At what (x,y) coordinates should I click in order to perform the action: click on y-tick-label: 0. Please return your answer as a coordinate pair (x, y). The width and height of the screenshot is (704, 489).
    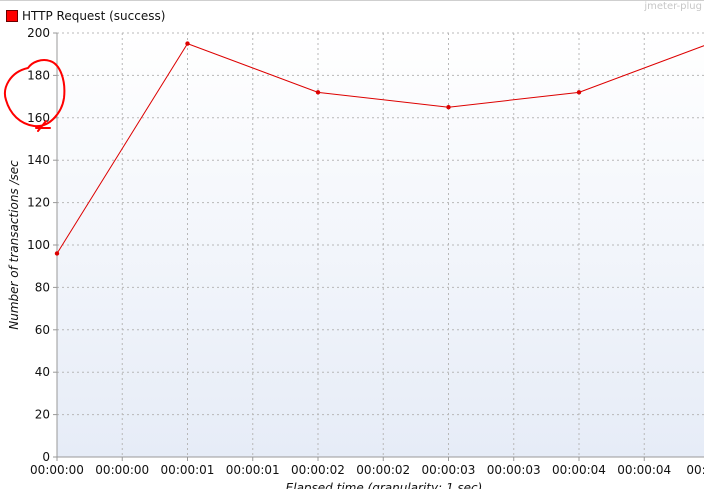
    Looking at the image, I should click on (46, 457).